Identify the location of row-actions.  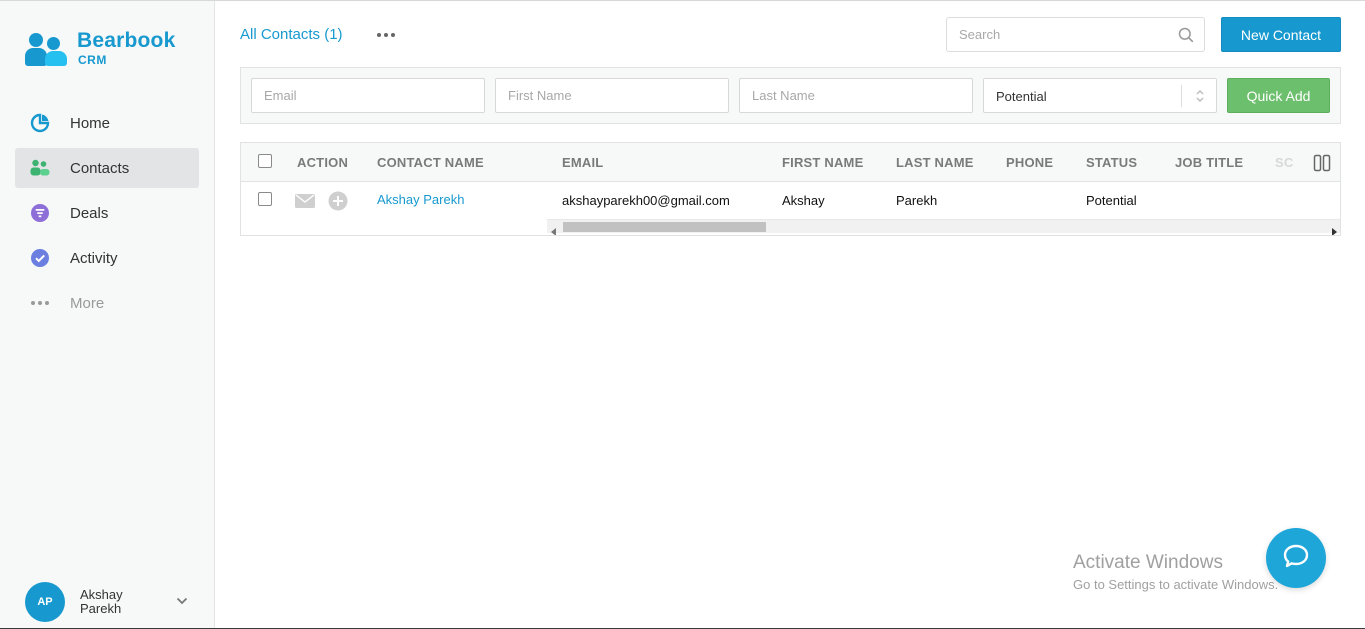
(321, 203).